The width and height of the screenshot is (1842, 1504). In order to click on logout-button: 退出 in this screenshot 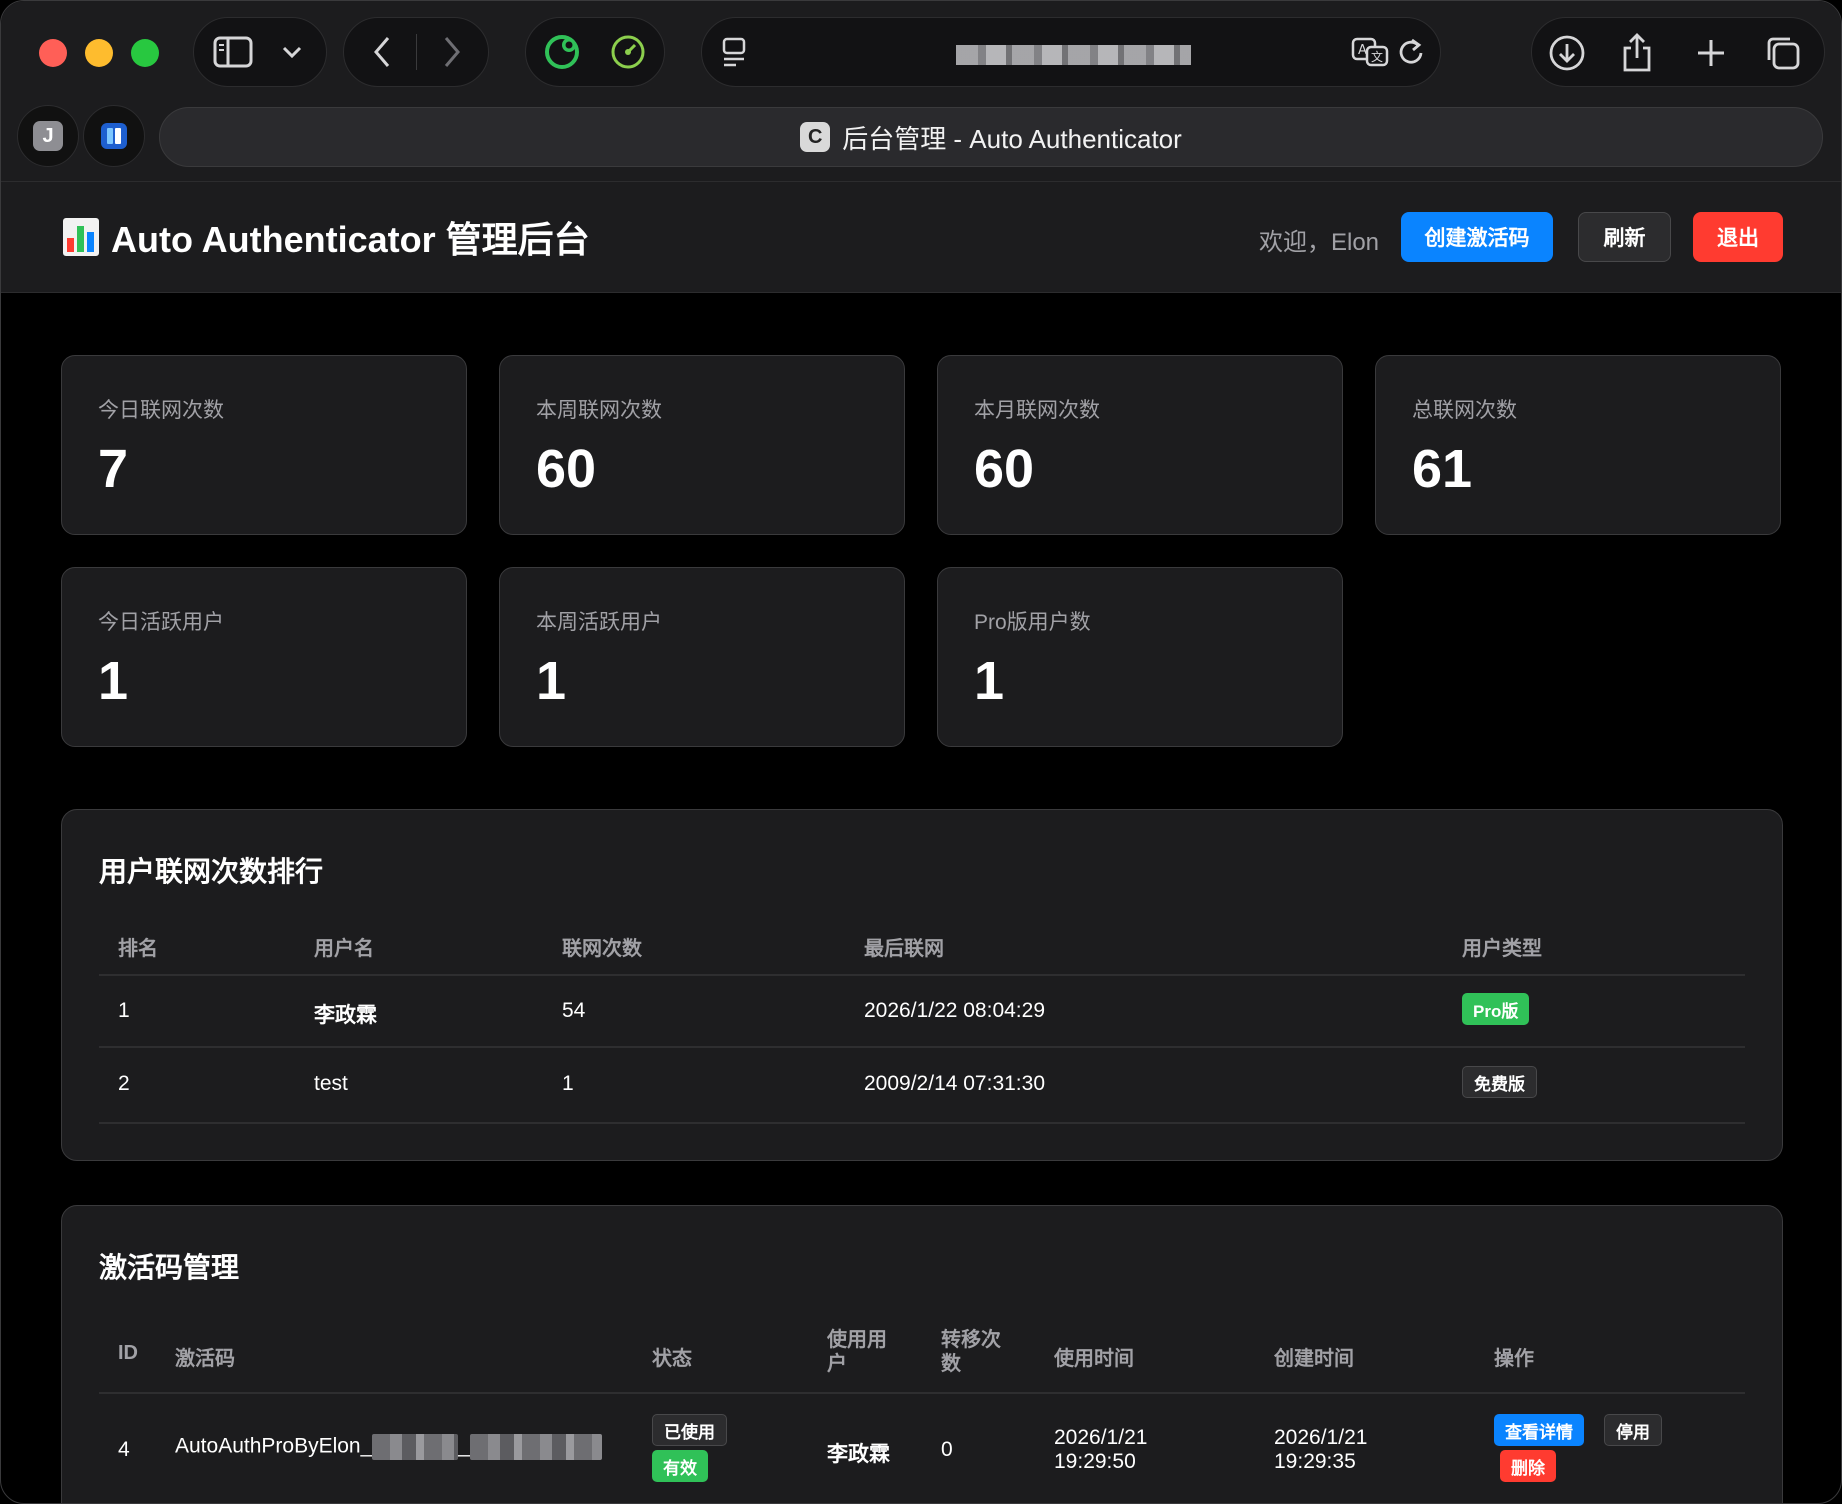, I will do `click(1738, 237)`.